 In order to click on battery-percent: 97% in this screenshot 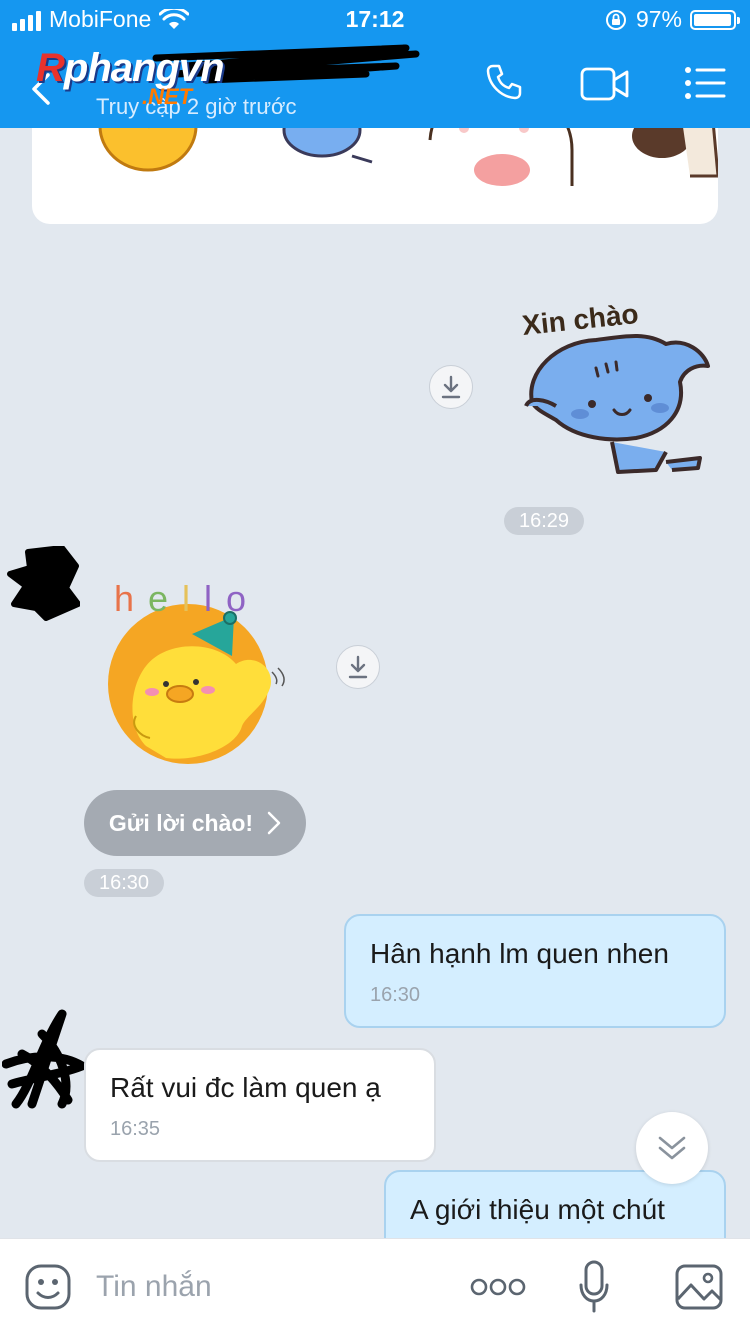, I will do `click(658, 19)`.